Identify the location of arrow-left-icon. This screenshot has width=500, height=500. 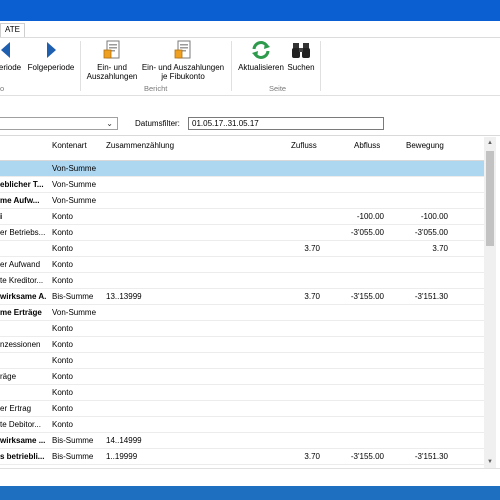
(5, 50).